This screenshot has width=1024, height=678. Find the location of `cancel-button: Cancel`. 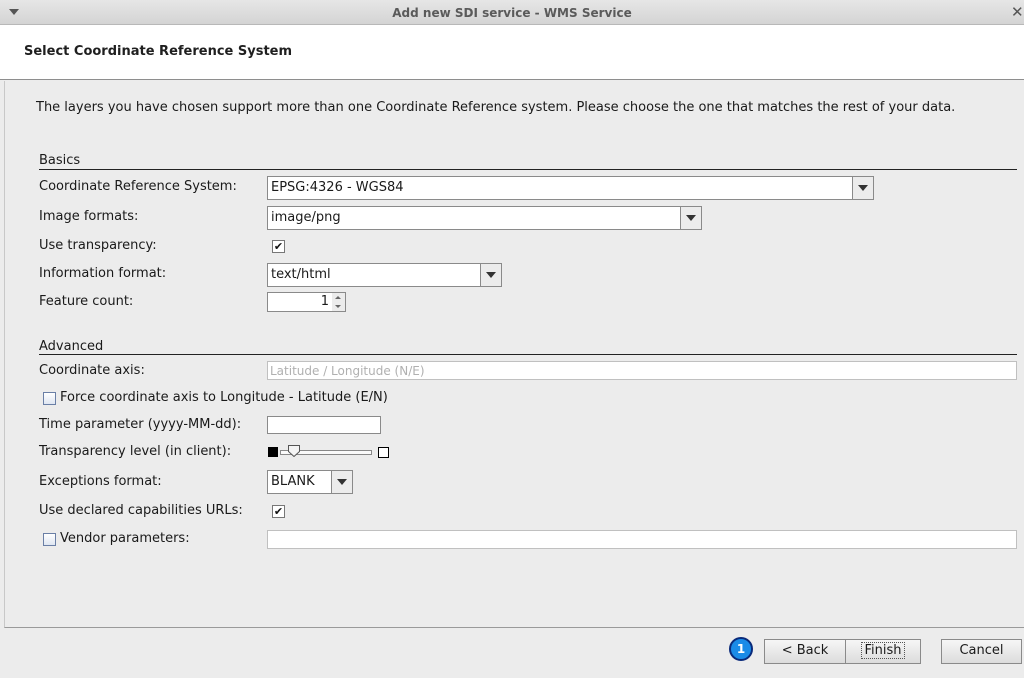

cancel-button: Cancel is located at coordinates (981, 651).